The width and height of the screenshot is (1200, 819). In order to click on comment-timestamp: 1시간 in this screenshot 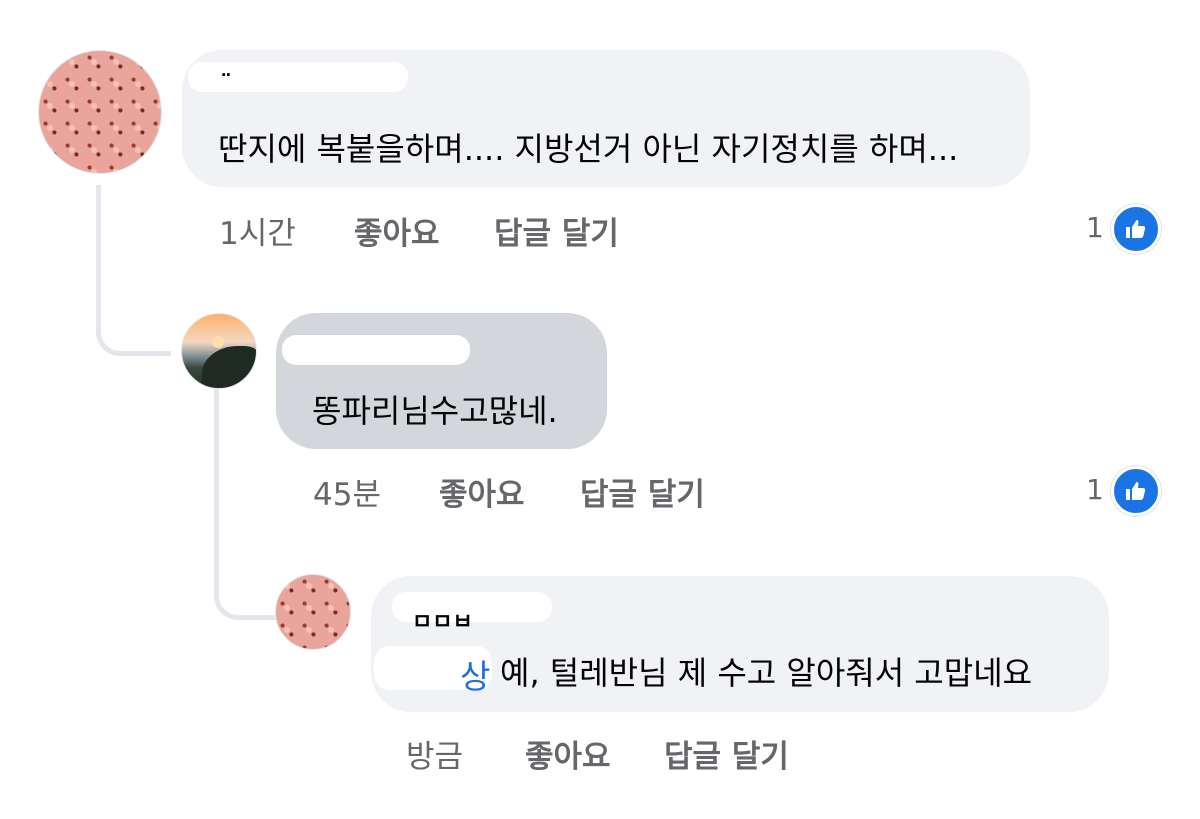, I will do `click(257, 230)`.